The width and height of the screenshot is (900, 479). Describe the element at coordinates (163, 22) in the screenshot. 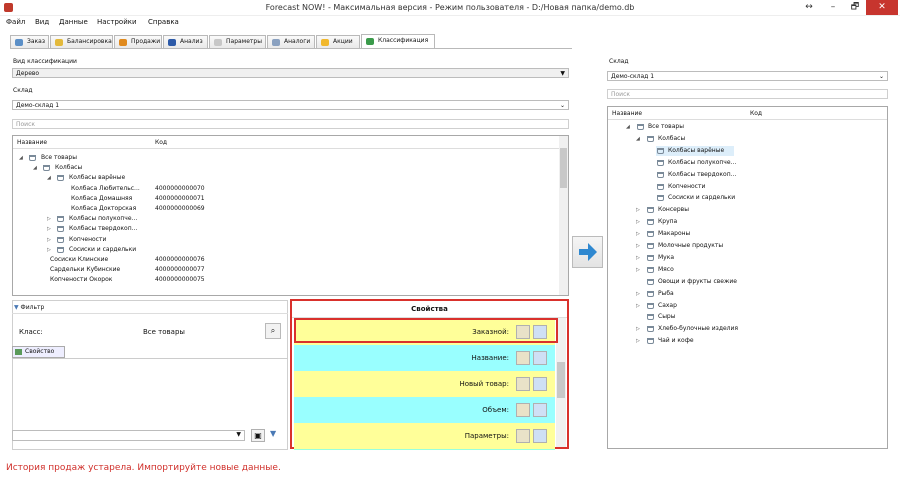

I see `menu-help: Справка` at that location.